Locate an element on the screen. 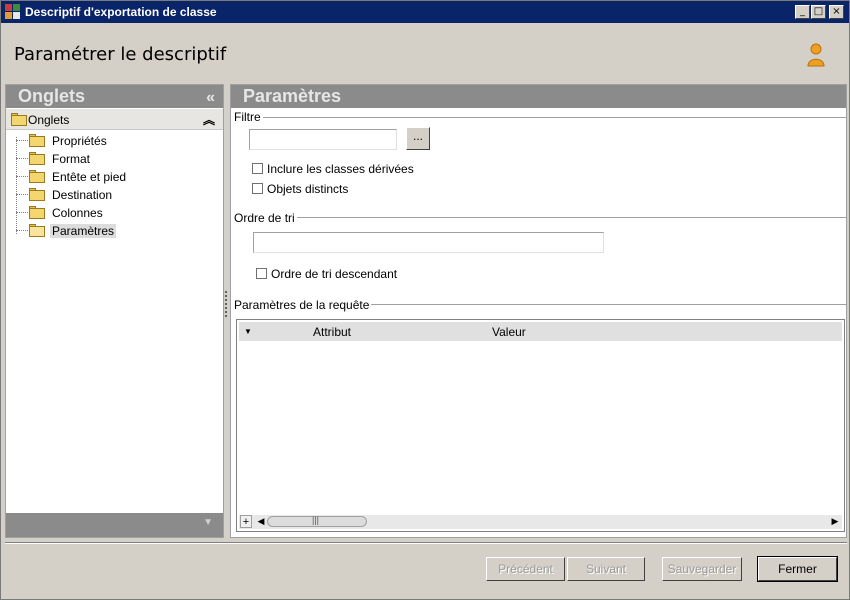  next-button: Suivant is located at coordinates (606, 569).